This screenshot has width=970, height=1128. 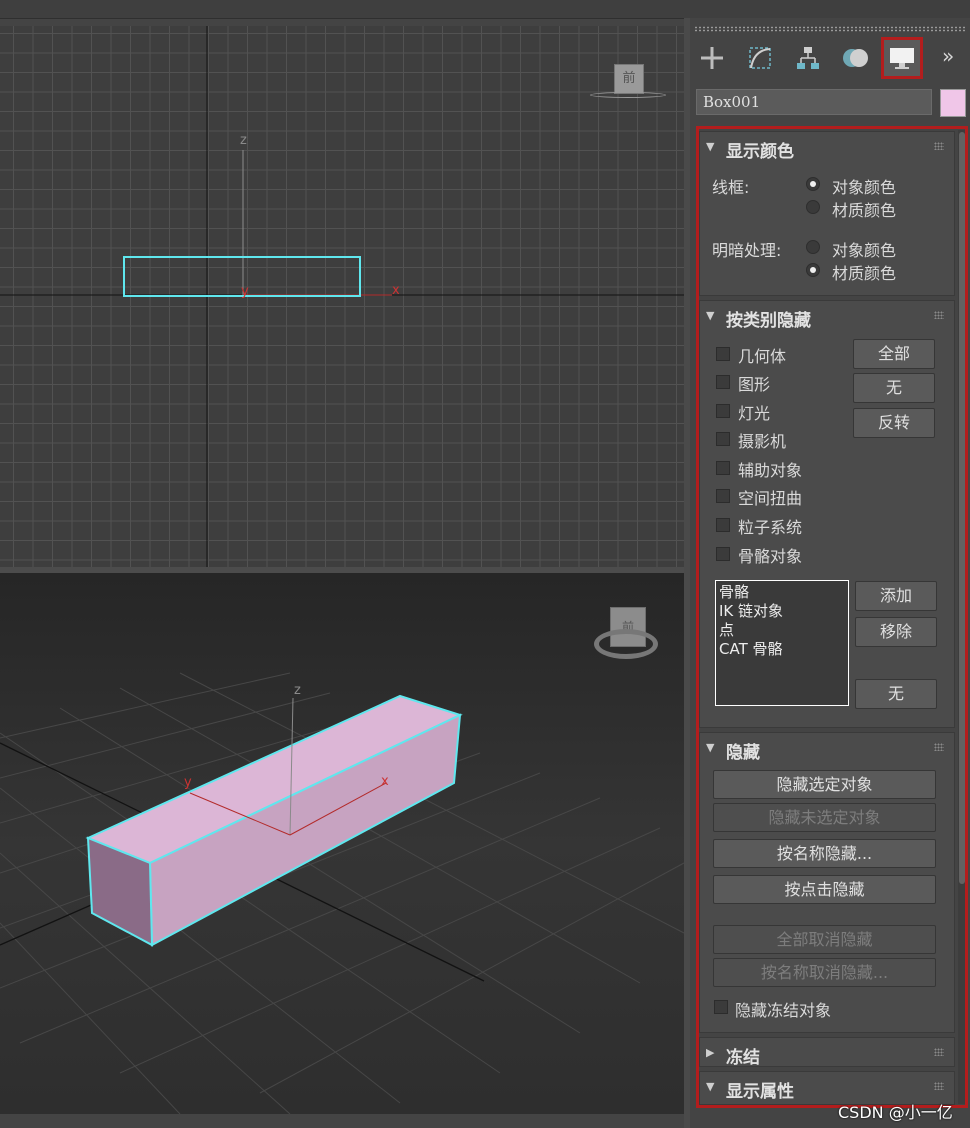 I want to click on hide-frozen-label: 隐藏冻结对象, so click(x=783, y=1010).